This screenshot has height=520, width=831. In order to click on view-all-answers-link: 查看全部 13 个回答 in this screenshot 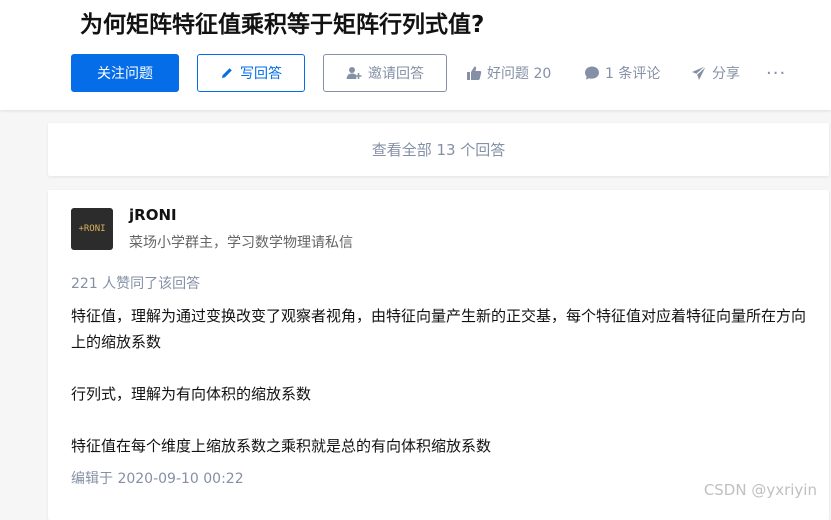, I will do `click(438, 149)`.